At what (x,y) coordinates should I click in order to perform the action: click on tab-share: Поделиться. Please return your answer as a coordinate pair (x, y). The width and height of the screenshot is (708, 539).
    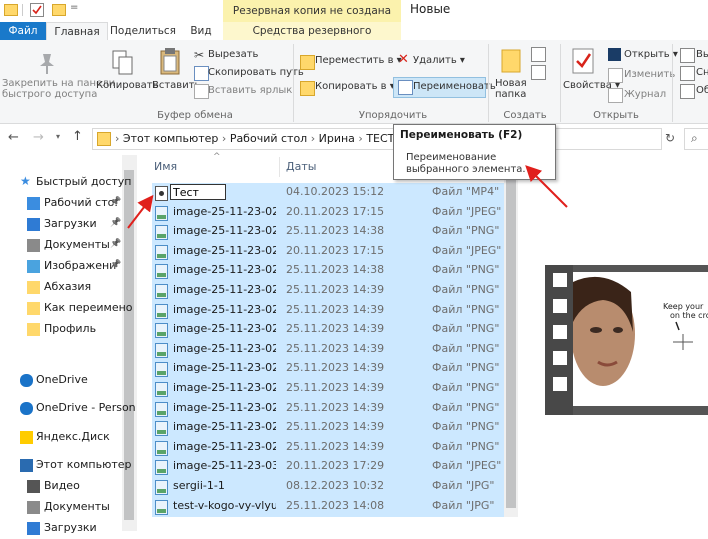
    Looking at the image, I should click on (143, 31).